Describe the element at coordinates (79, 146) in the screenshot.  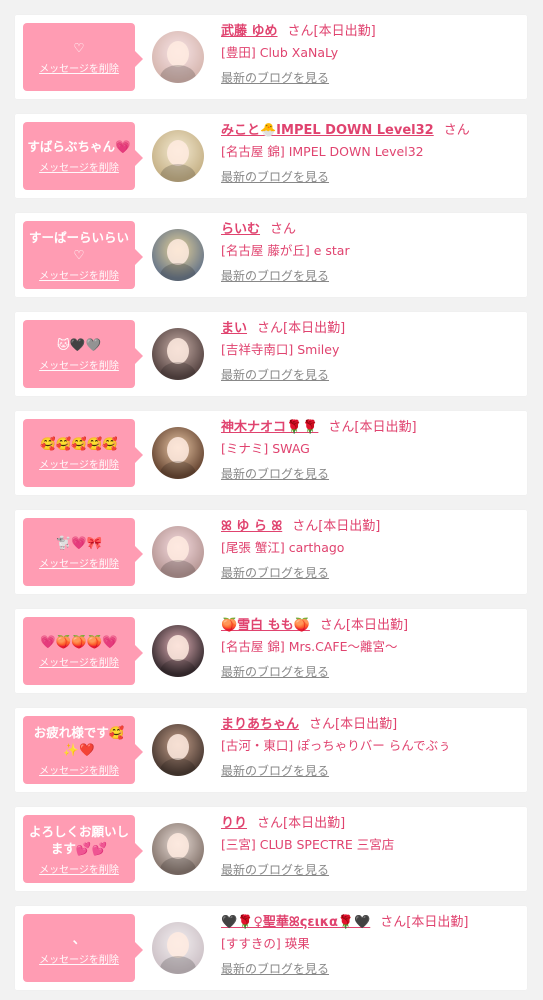
I see `message-text: すばらぶちゃん💗` at that location.